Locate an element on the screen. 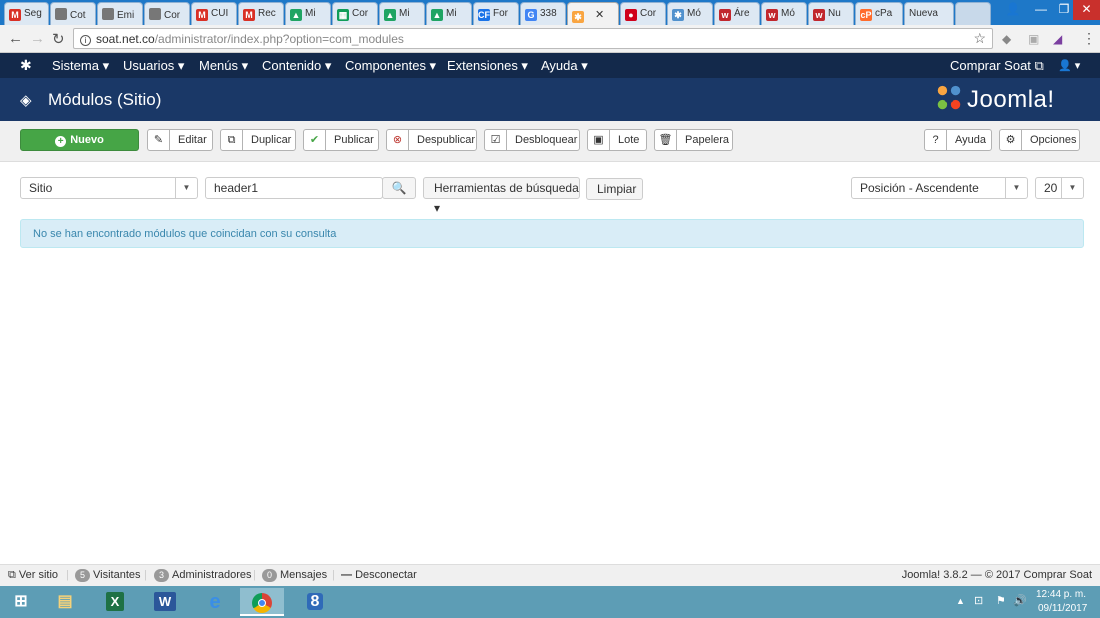 The width and height of the screenshot is (1100, 618). browser-tab-label: Mó is located at coordinates (788, 13).